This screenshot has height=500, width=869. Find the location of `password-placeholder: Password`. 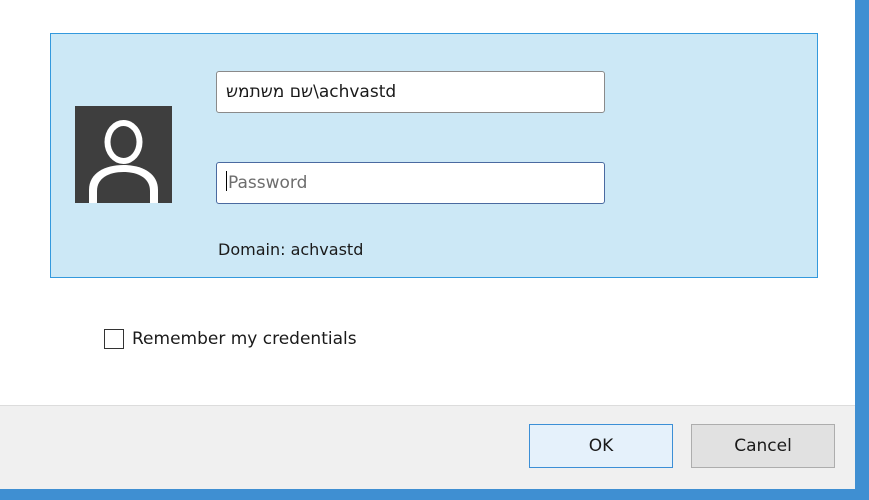

password-placeholder: Password is located at coordinates (268, 183).